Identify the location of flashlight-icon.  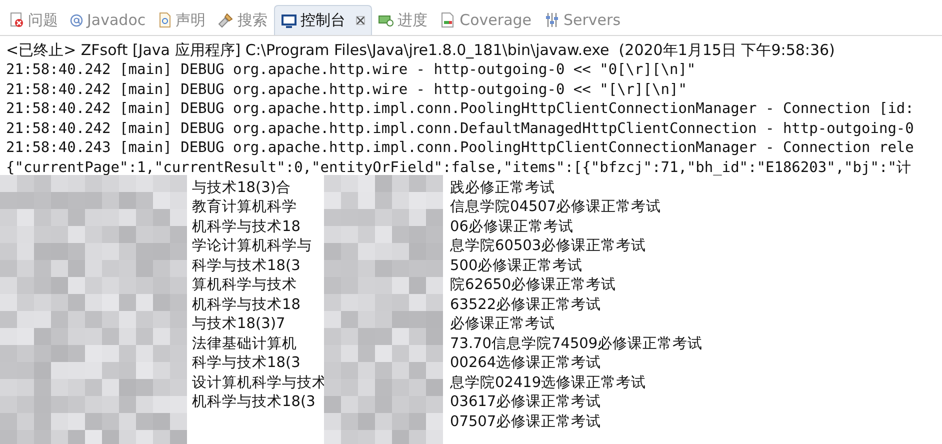
(226, 20).